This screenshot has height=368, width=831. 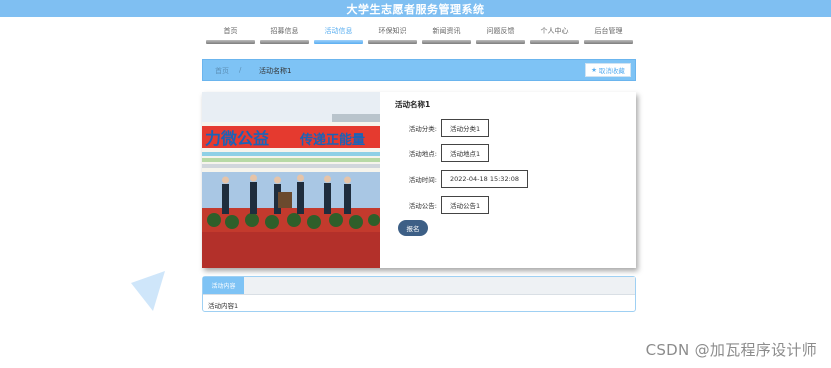 What do you see at coordinates (608, 31) in the screenshot?
I see `nav-item-label: 后台管理` at bounding box center [608, 31].